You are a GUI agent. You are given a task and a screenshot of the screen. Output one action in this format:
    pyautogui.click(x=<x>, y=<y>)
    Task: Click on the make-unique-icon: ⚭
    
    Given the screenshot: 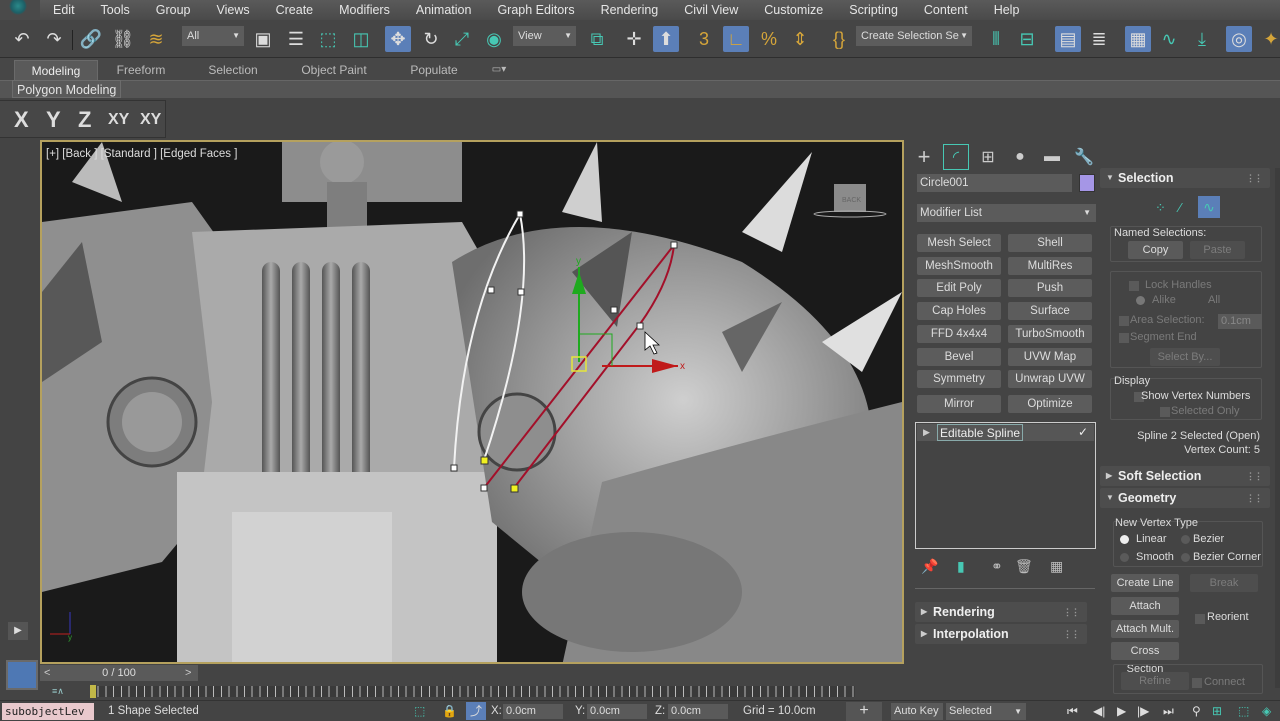 What is the action you would take?
    pyautogui.click(x=997, y=566)
    